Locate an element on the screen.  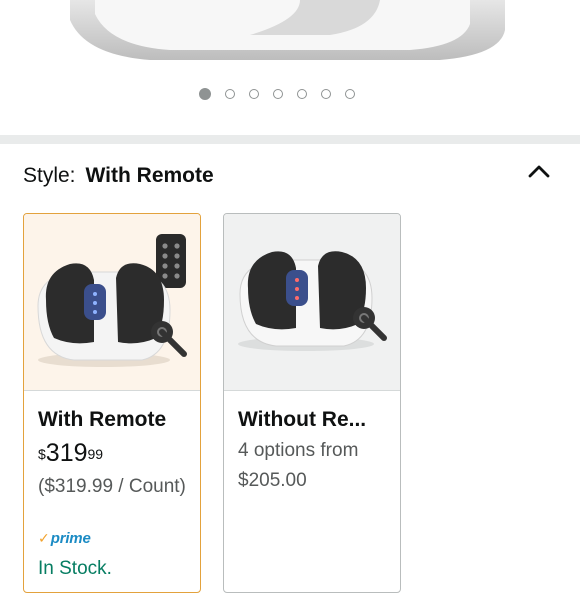
option-price: $31999 is located at coordinates (70, 455).